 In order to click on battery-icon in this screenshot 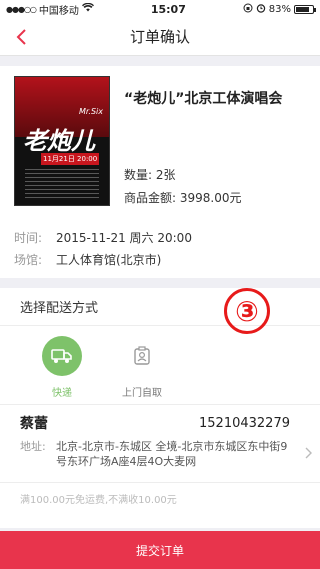, I will do `click(305, 9)`.